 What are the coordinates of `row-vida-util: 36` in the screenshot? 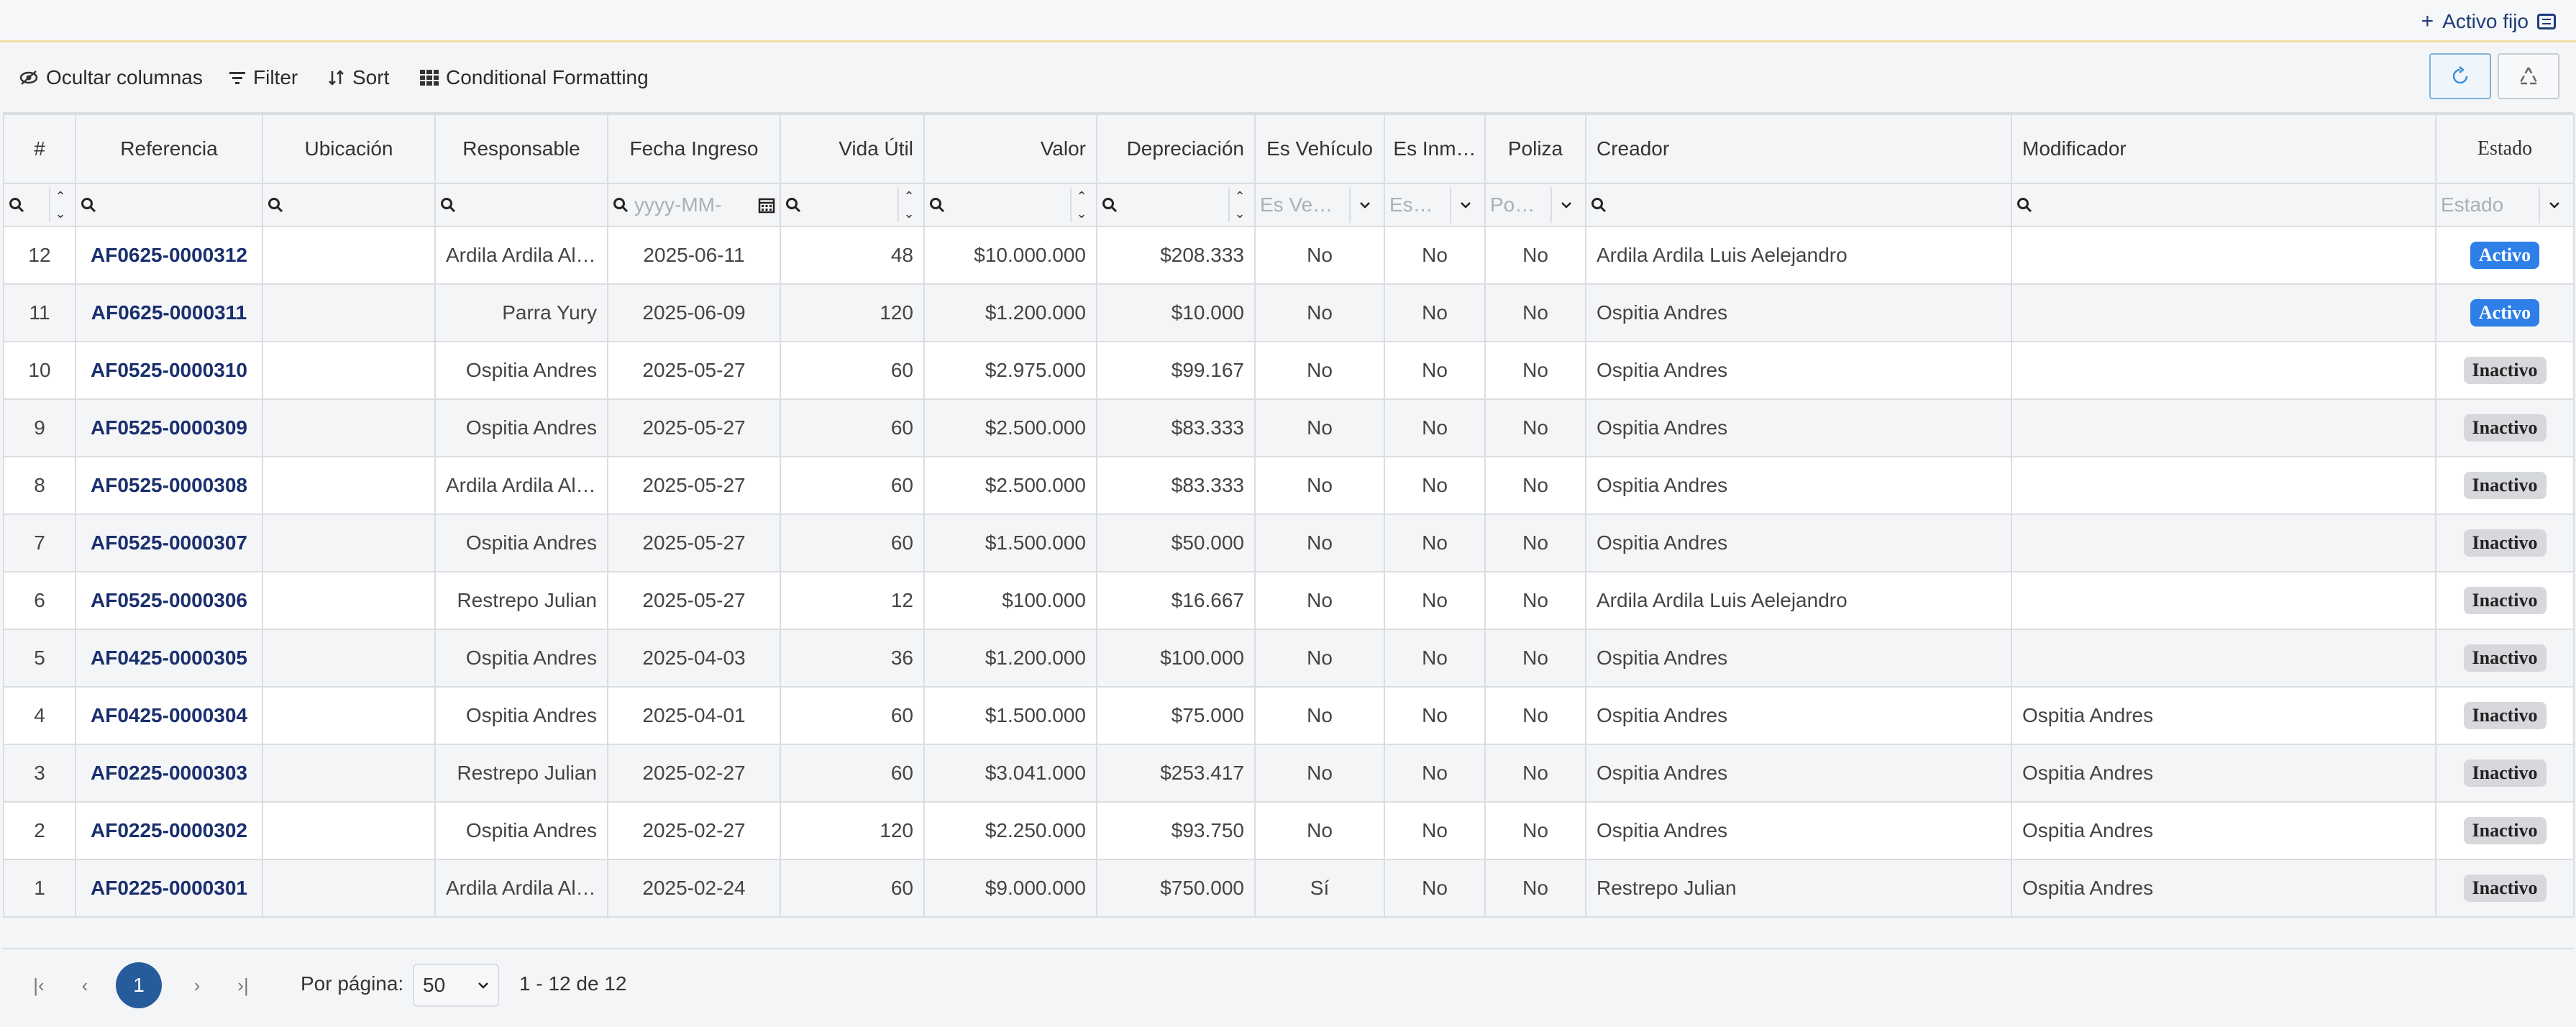 It's located at (853, 658).